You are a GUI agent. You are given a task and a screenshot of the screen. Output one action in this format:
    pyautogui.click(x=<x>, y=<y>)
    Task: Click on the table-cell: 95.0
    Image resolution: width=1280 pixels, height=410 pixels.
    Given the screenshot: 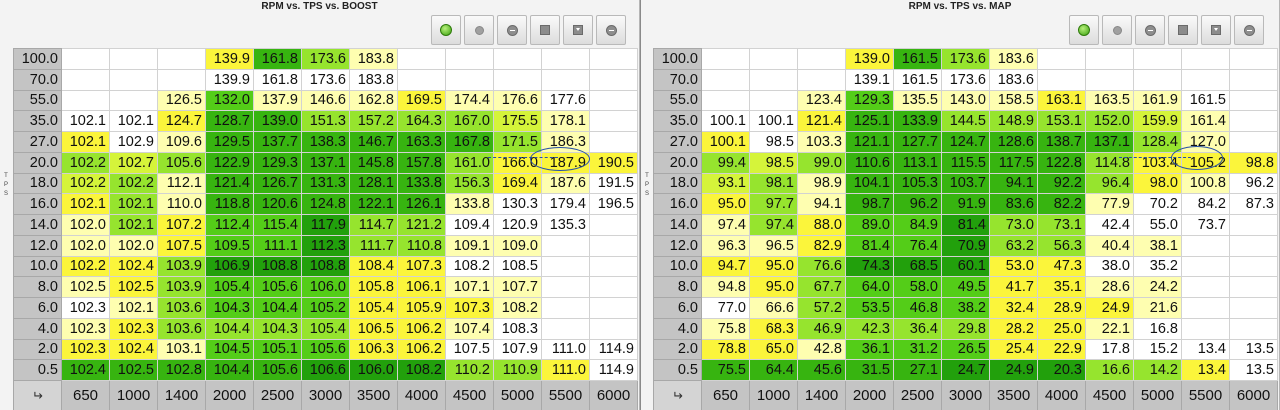 What is the action you would take?
    pyautogui.click(x=773, y=287)
    